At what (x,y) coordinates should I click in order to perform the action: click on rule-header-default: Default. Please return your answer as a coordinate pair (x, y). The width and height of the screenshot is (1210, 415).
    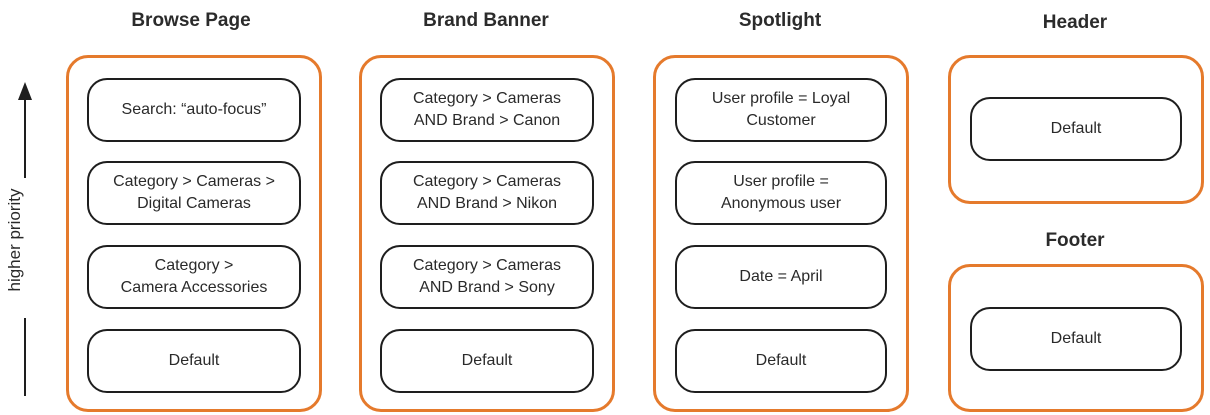
    Looking at the image, I should click on (1076, 129).